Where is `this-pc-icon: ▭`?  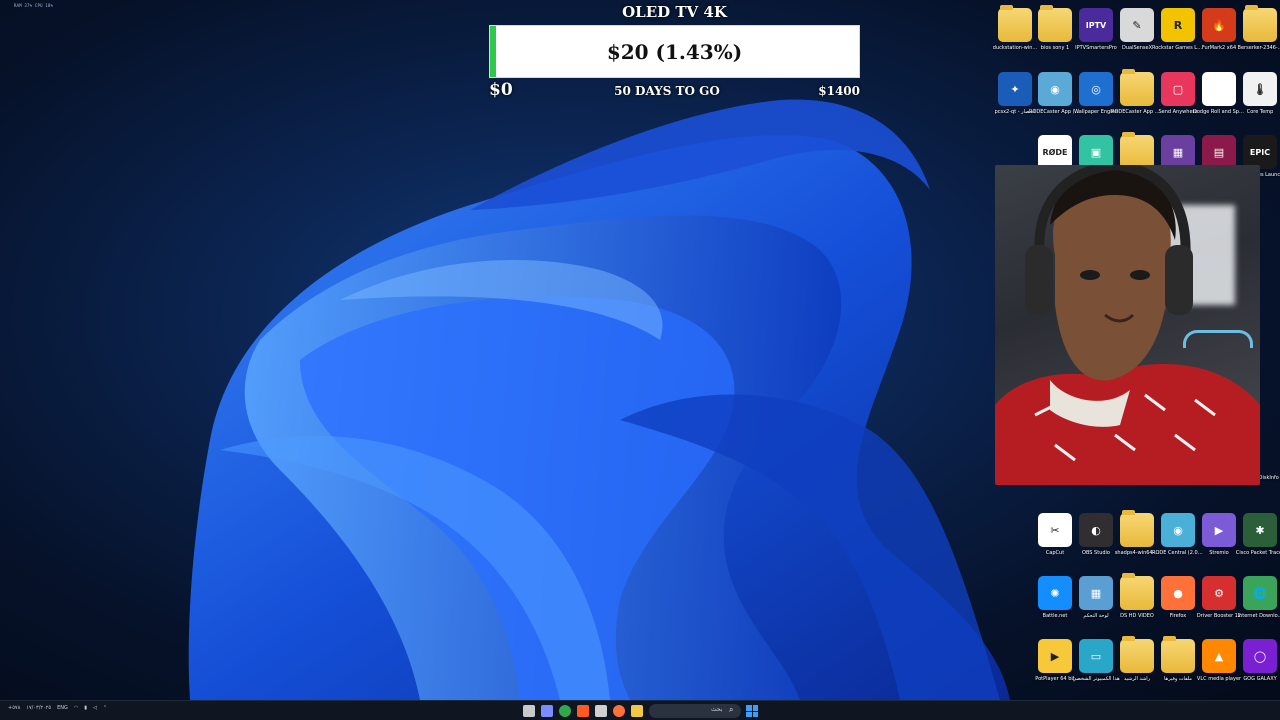 this-pc-icon: ▭ is located at coordinates (1096, 656).